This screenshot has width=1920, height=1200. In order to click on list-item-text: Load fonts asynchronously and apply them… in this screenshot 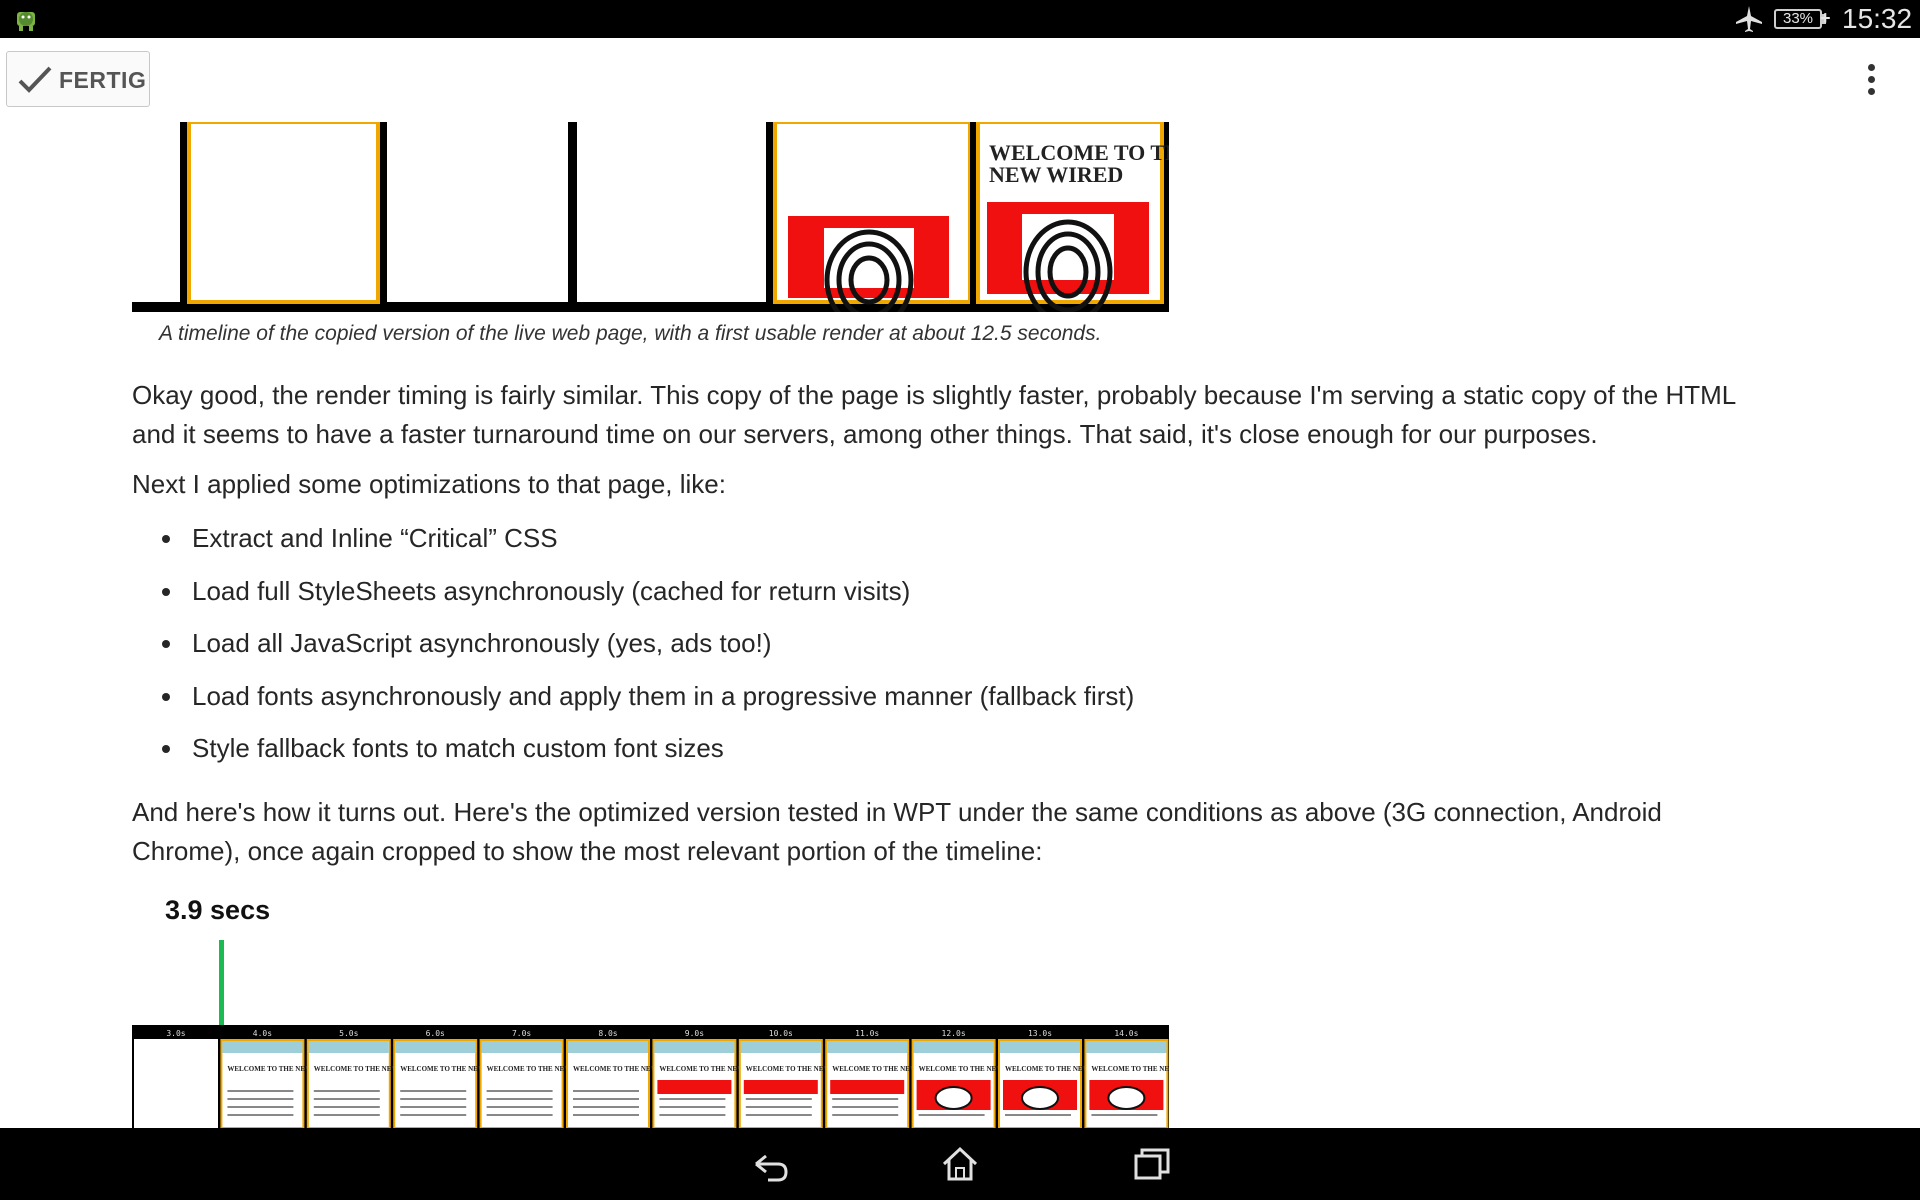, I will do `click(663, 695)`.